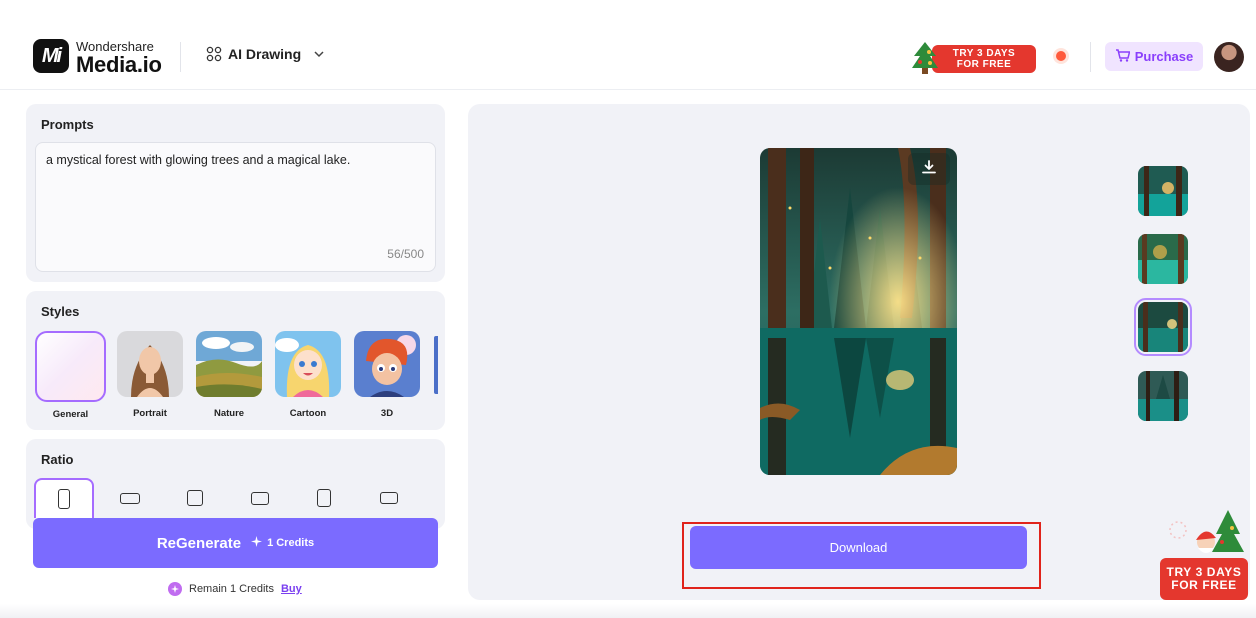  I want to click on free-trial-pill: TRY 3 DAYS FOR FREE, so click(984, 59).